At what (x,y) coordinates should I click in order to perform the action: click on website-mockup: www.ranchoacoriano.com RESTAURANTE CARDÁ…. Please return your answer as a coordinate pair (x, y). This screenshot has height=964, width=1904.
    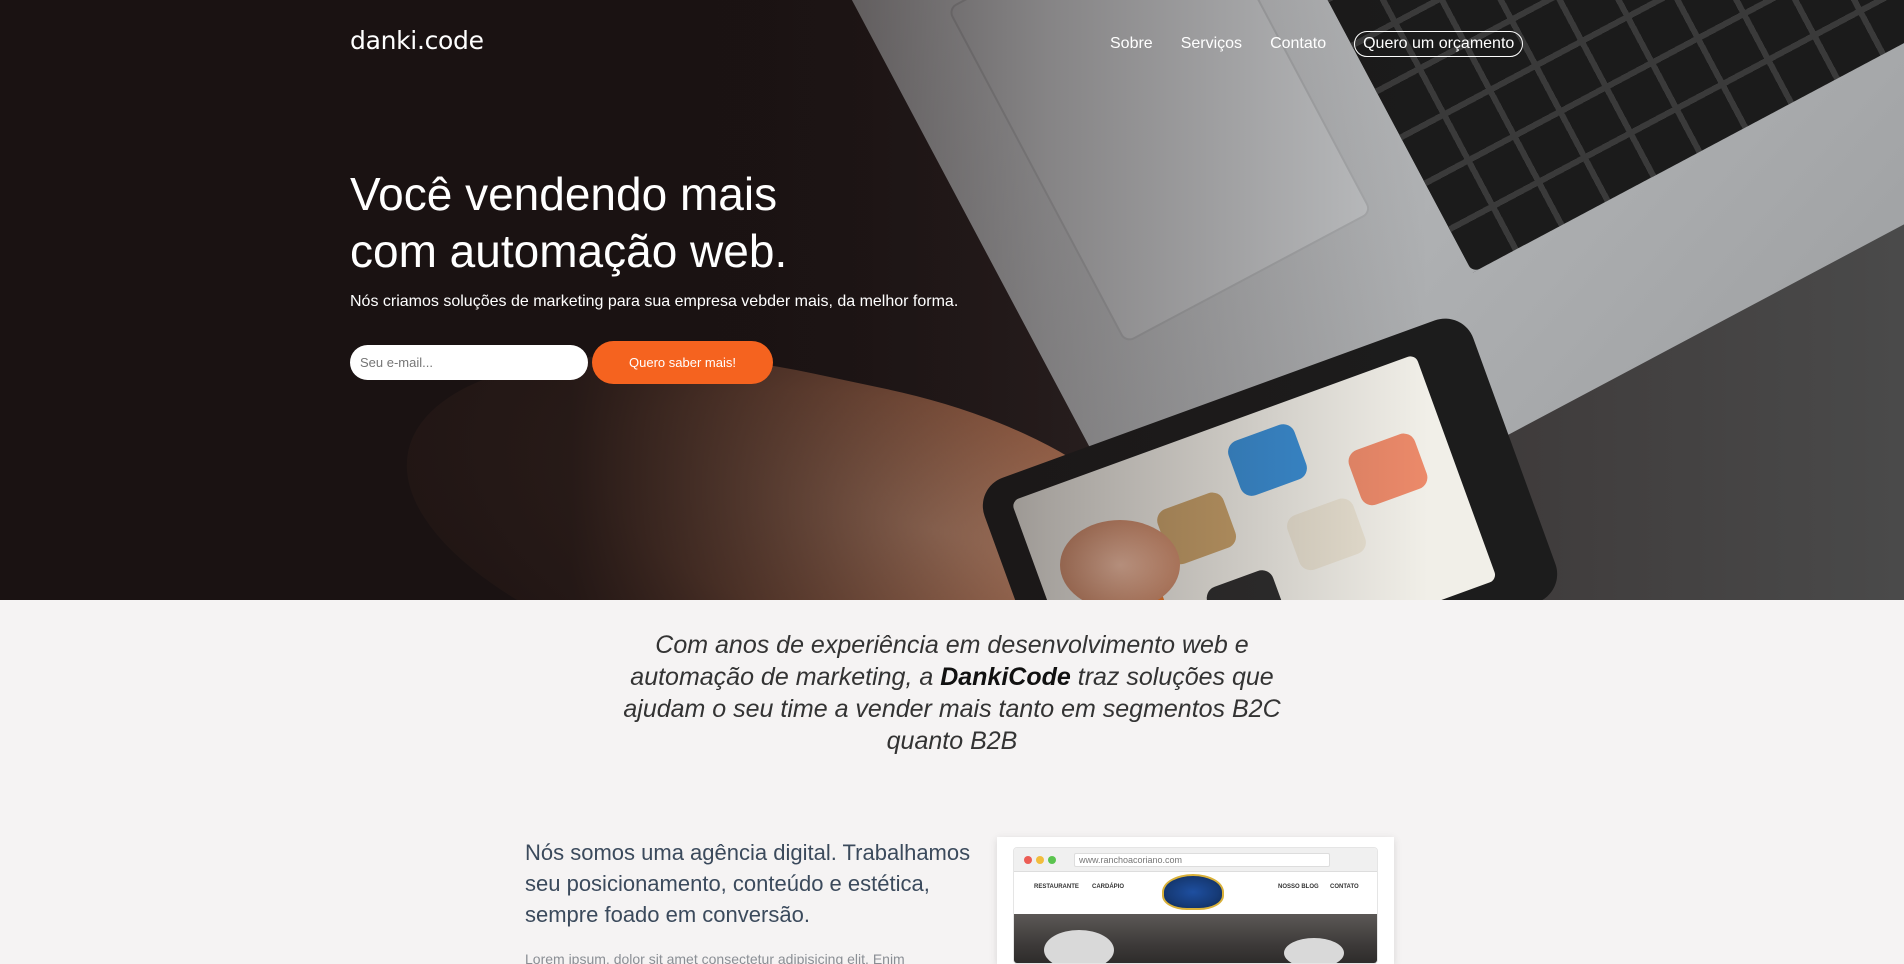
    Looking at the image, I should click on (1195, 900).